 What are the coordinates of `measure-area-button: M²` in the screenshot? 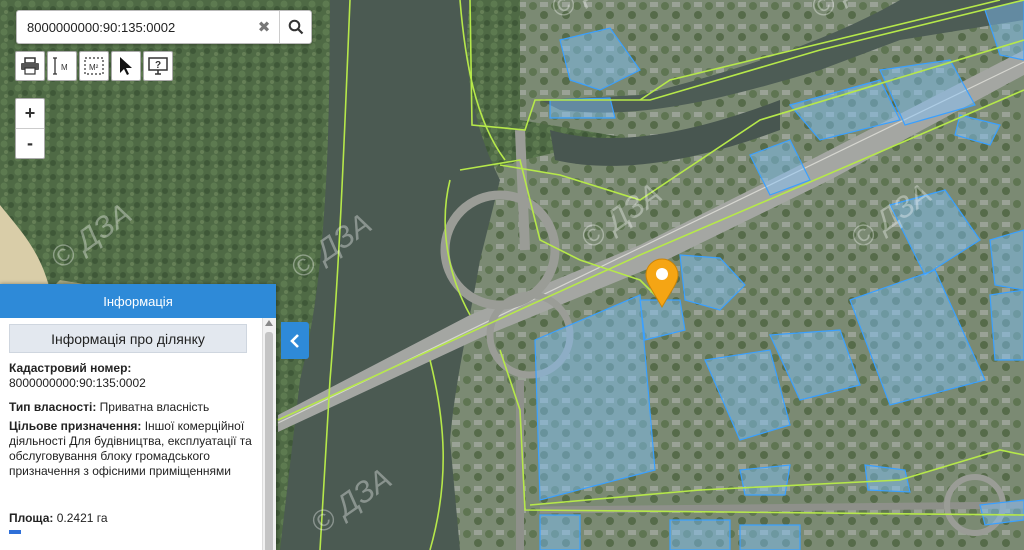 It's located at (94, 66).